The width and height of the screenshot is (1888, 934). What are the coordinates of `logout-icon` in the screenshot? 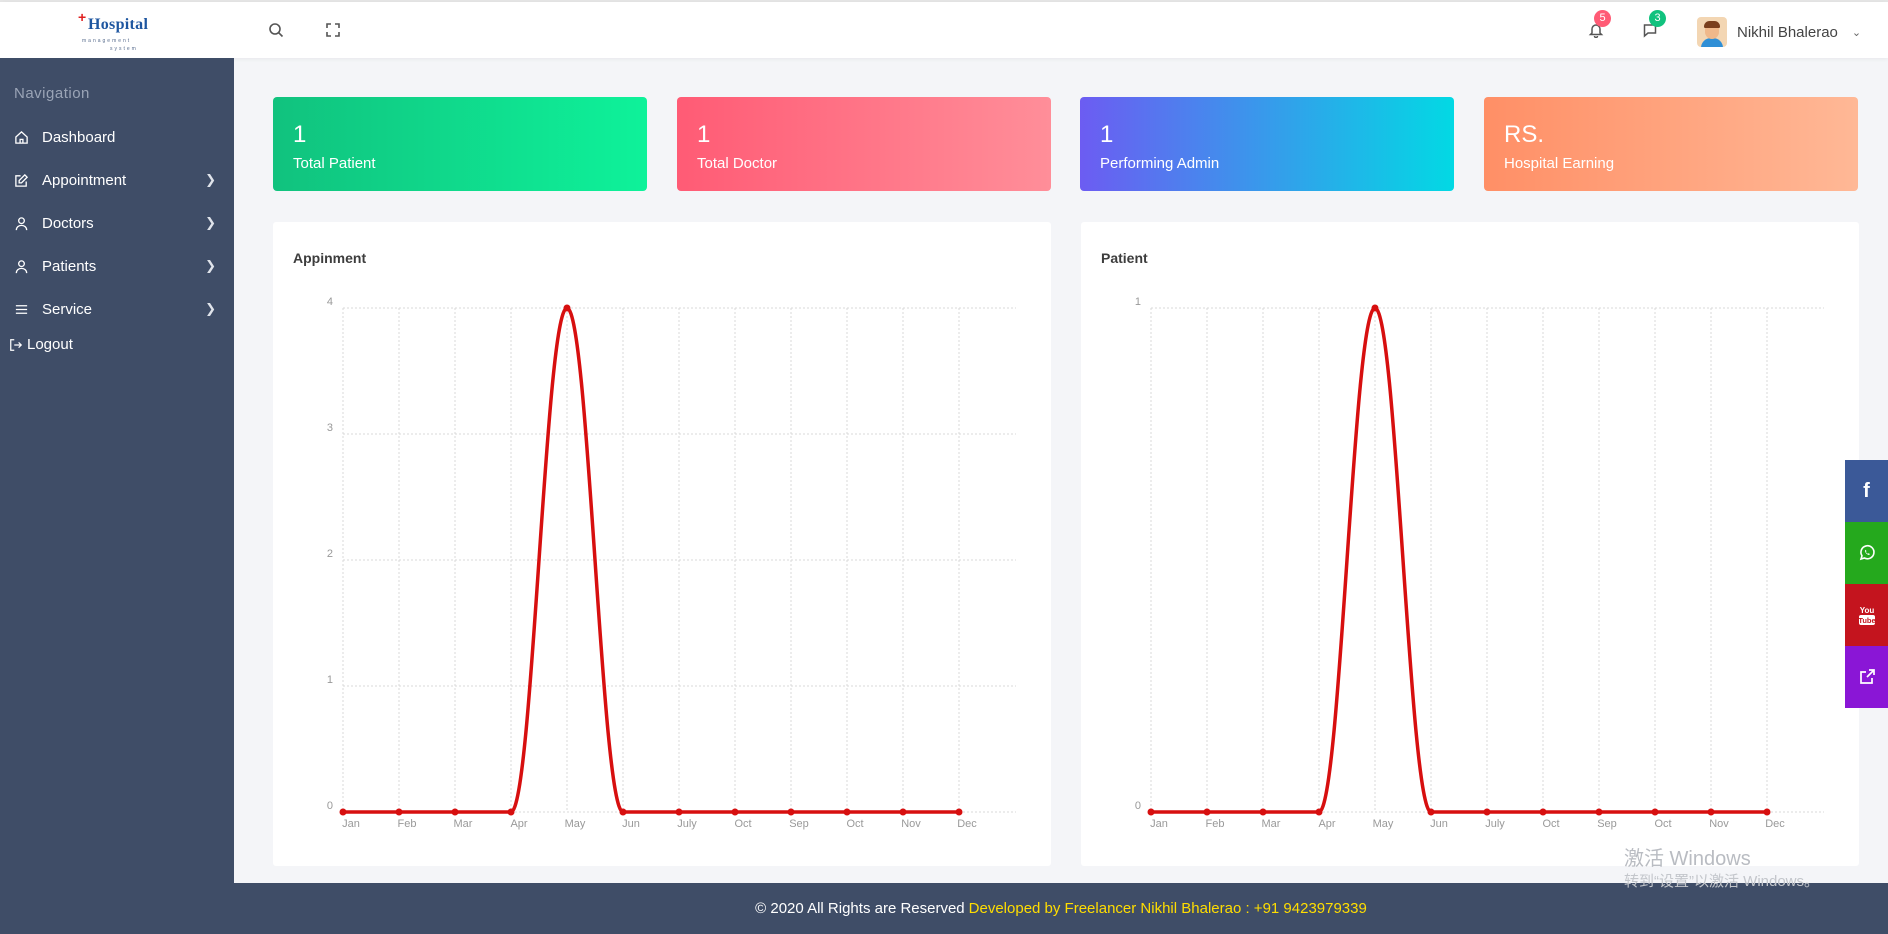 It's located at (16, 345).